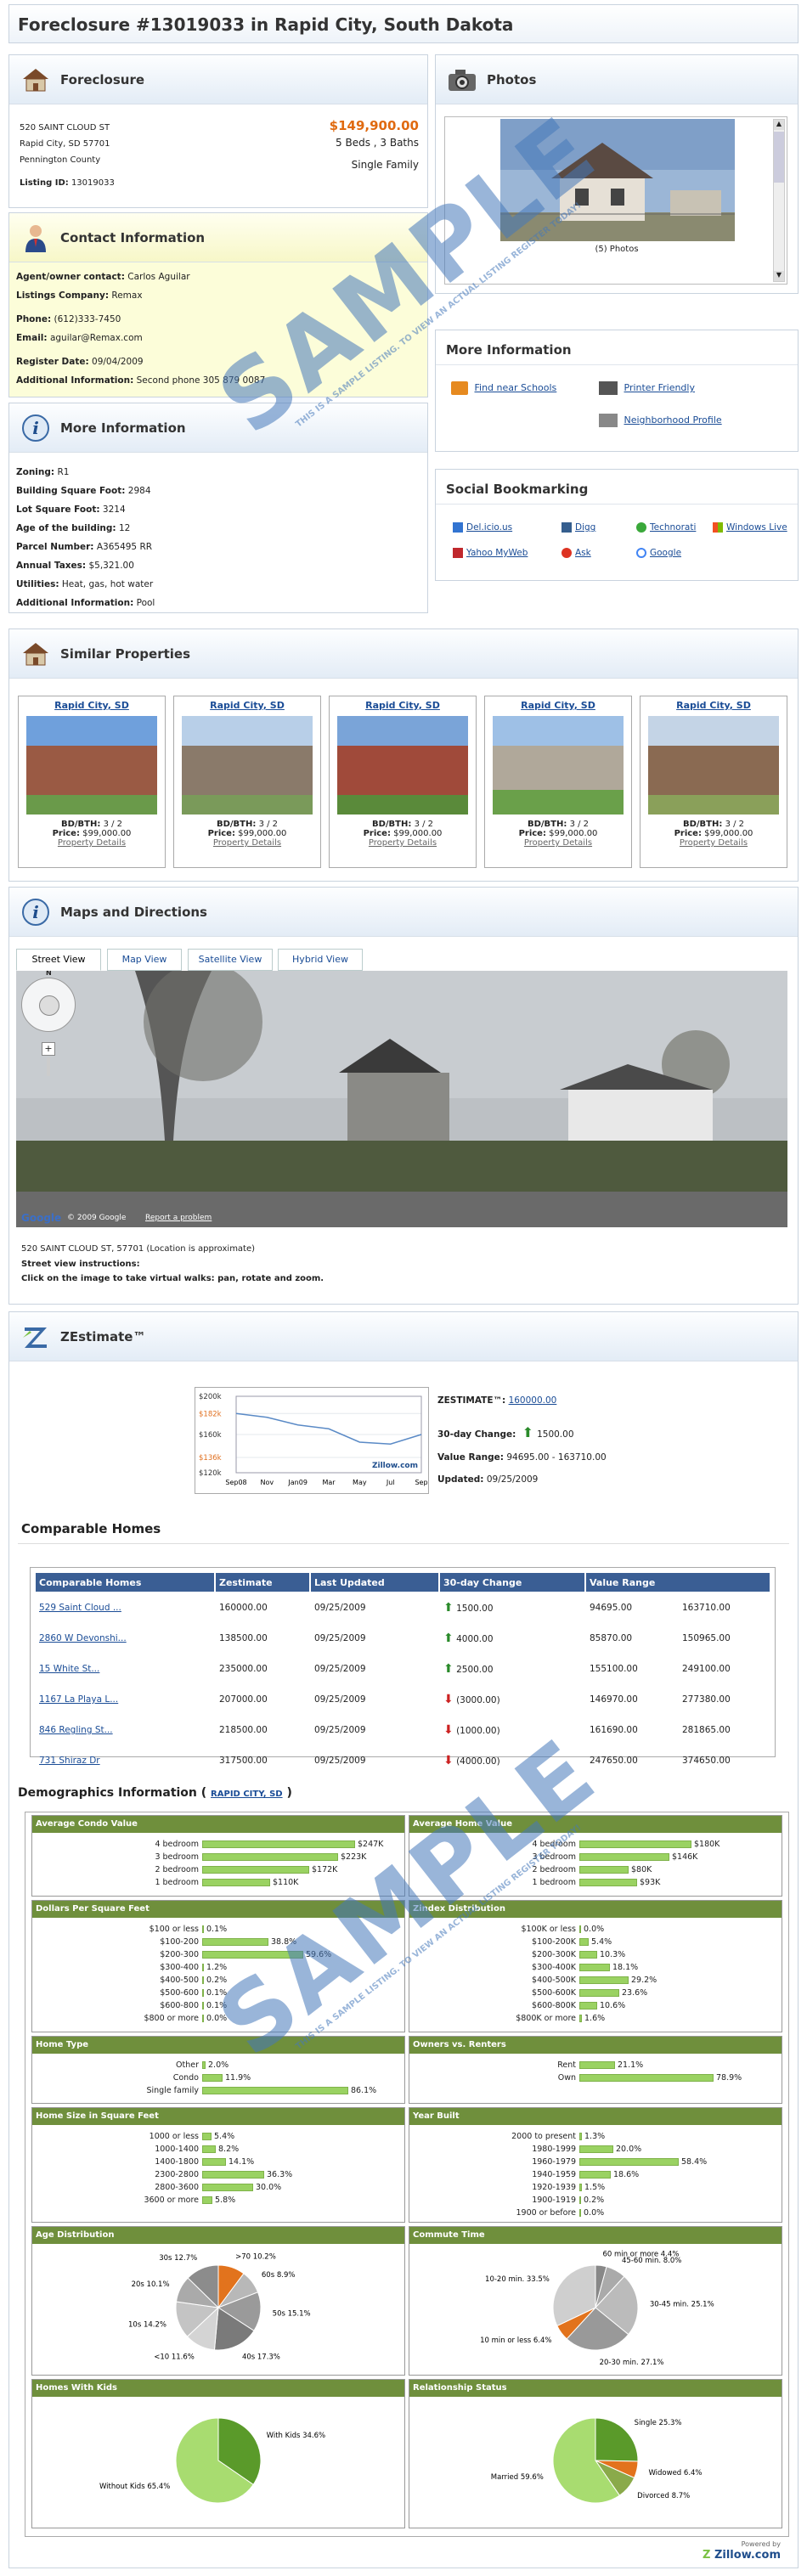 The width and height of the screenshot is (807, 2576). Describe the element at coordinates (706, 1669) in the screenshot. I see `range-high-cell: 249100.00` at that location.